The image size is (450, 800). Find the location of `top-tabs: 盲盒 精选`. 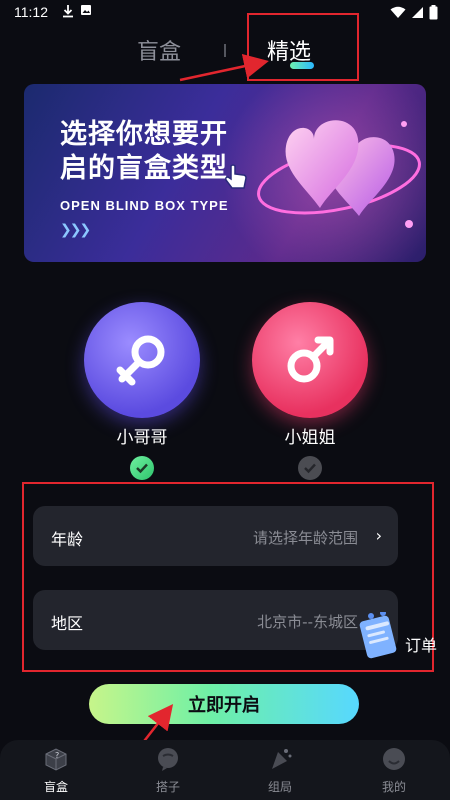

top-tabs: 盲盒 精选 is located at coordinates (225, 52).